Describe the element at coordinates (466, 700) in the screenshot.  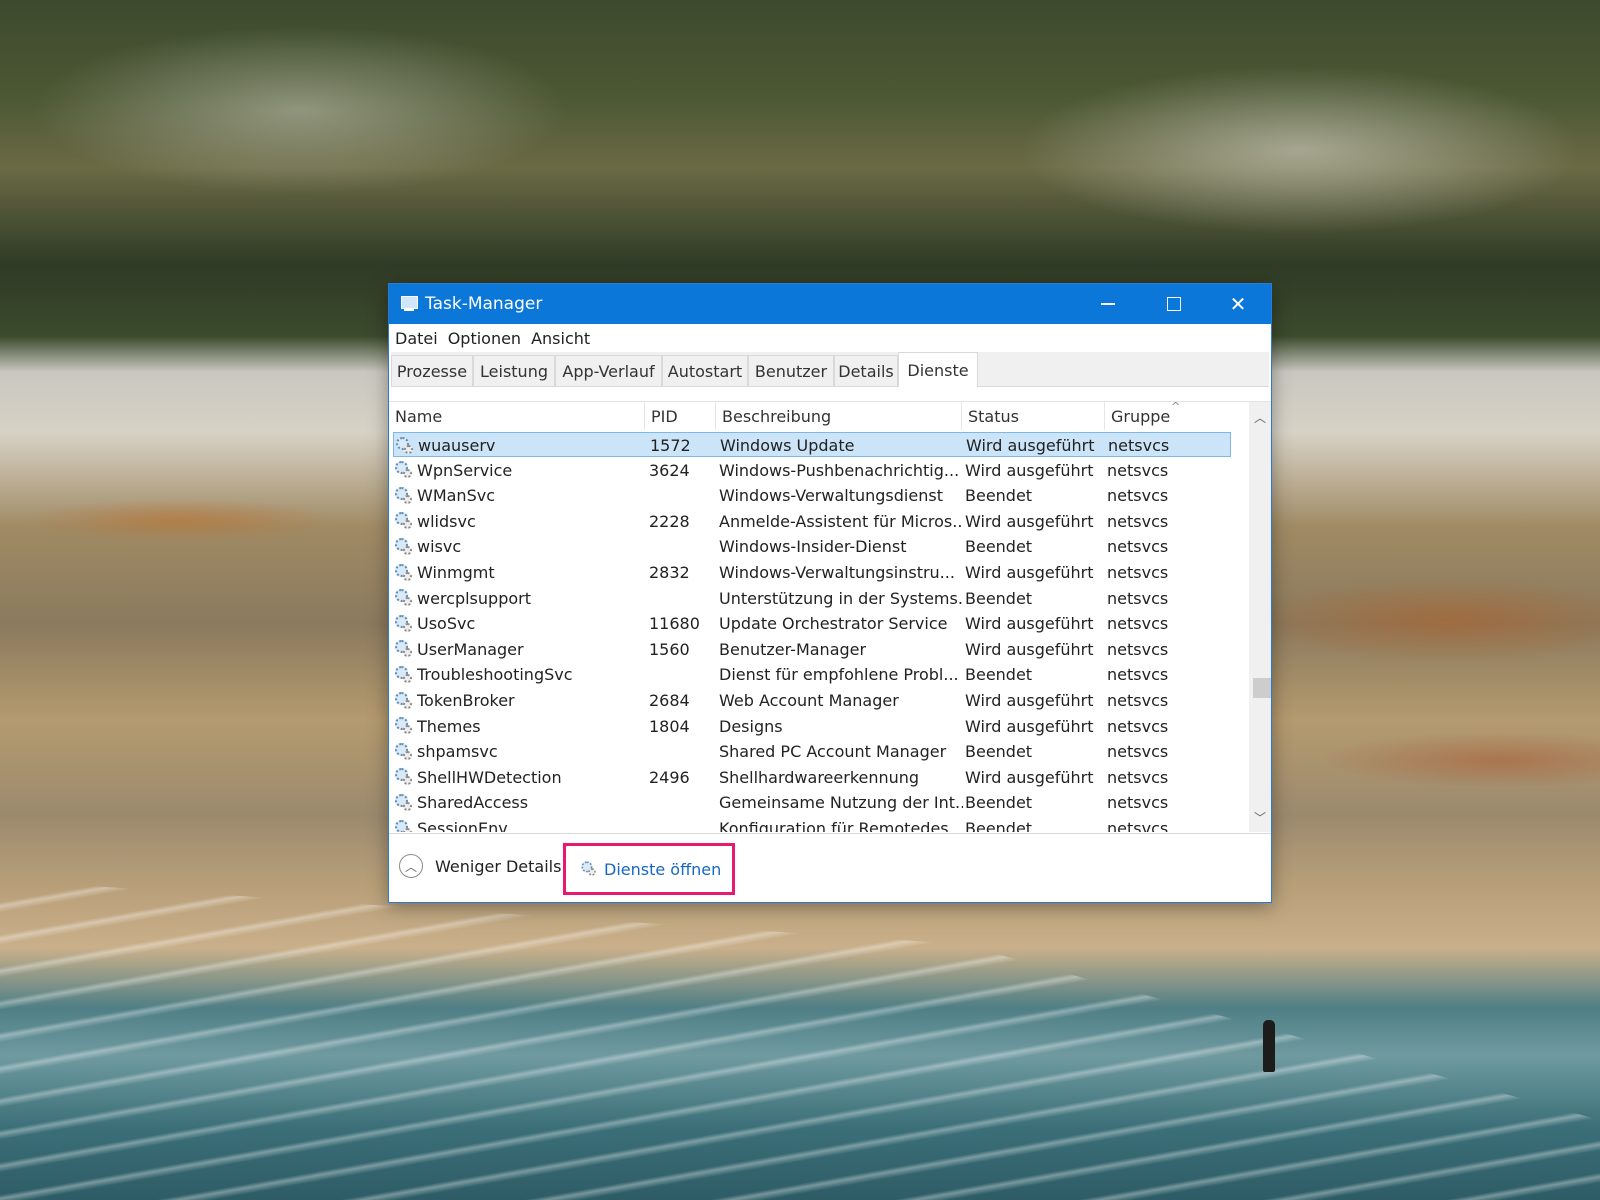
I see `service-name: TokenBroker` at that location.